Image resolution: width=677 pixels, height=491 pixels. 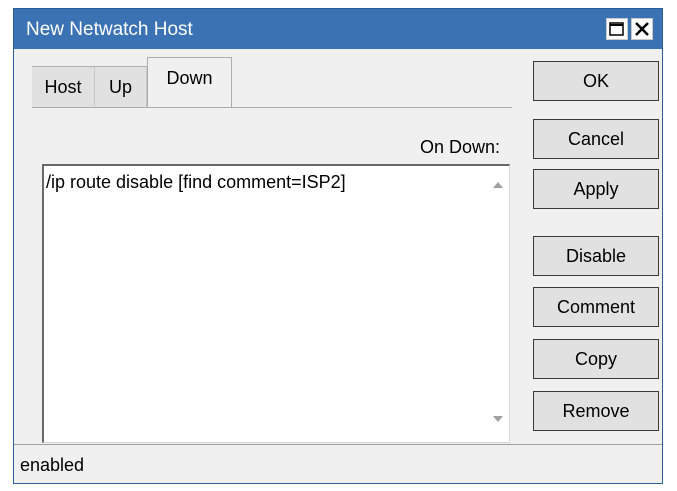 I want to click on status-text: enabled, so click(x=52, y=465).